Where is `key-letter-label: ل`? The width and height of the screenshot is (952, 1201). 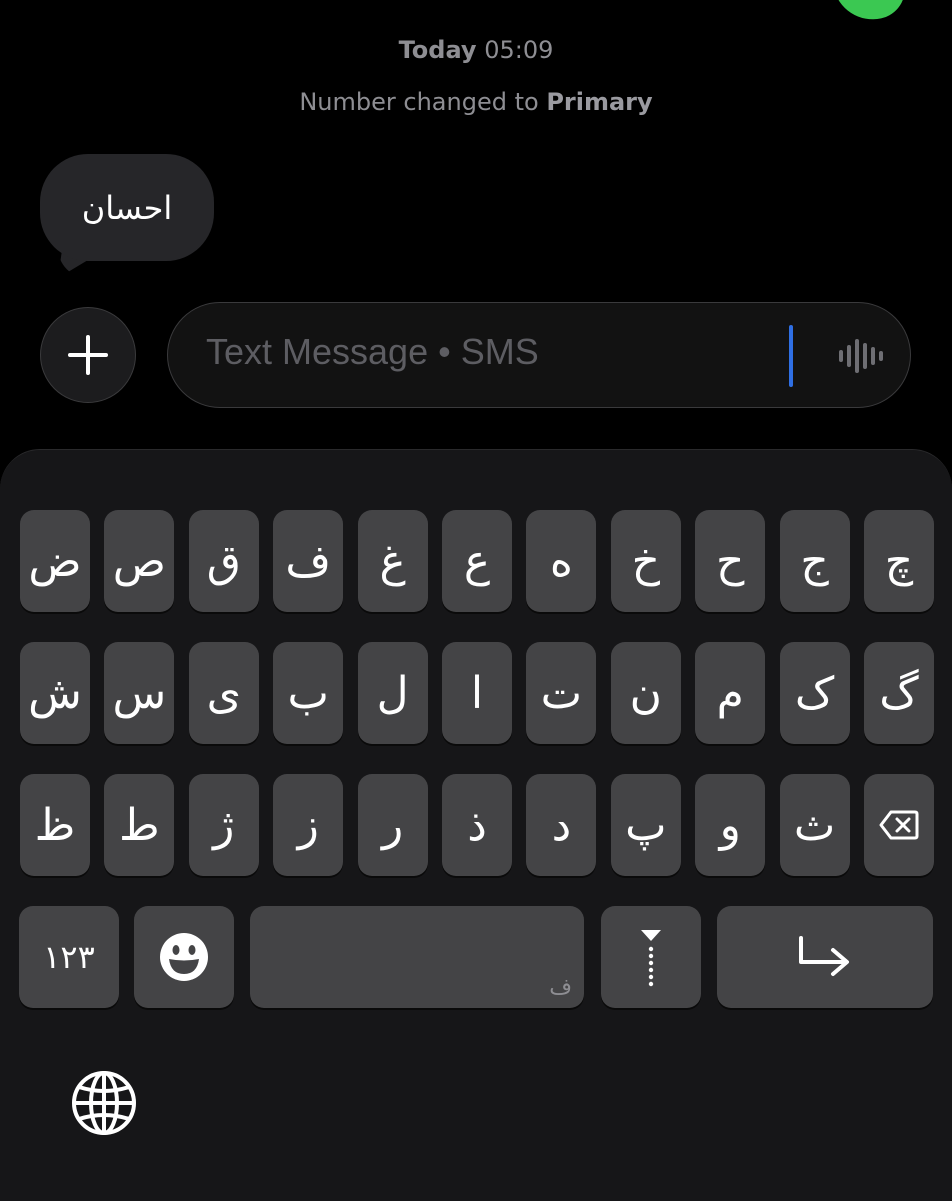
key-letter-label: ل is located at coordinates (392, 693).